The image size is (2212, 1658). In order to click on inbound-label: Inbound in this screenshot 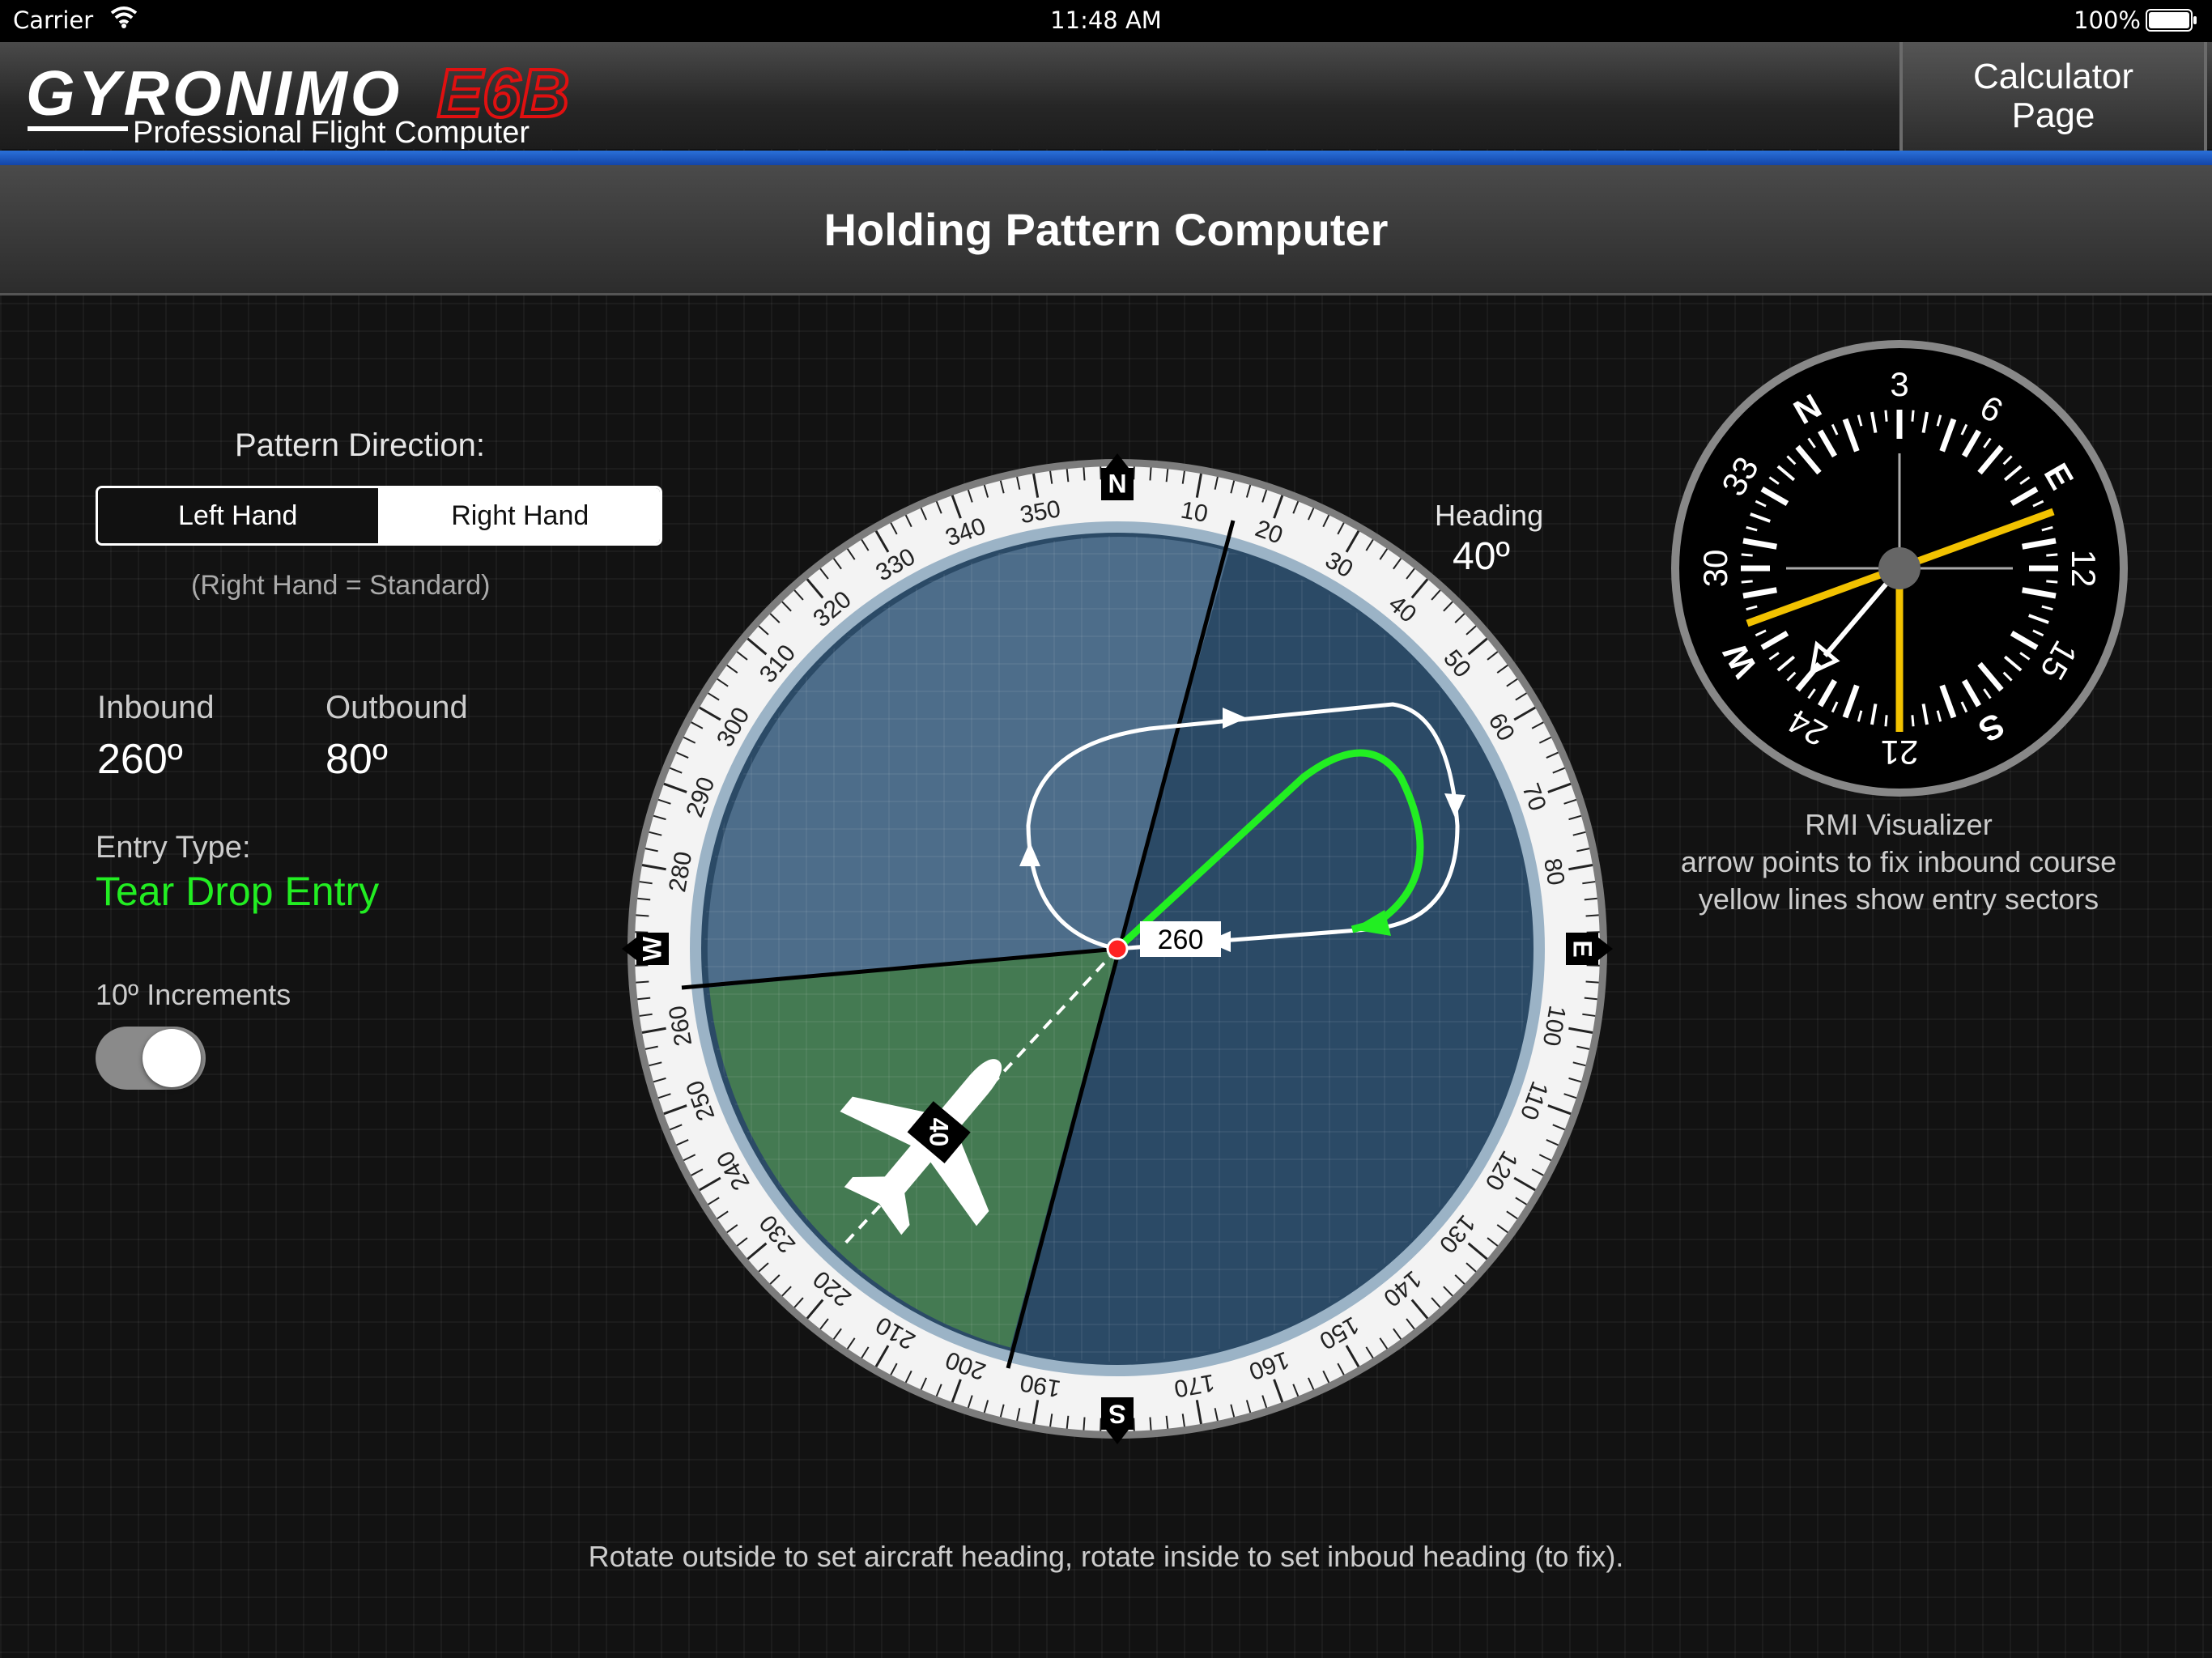, I will do `click(156, 707)`.